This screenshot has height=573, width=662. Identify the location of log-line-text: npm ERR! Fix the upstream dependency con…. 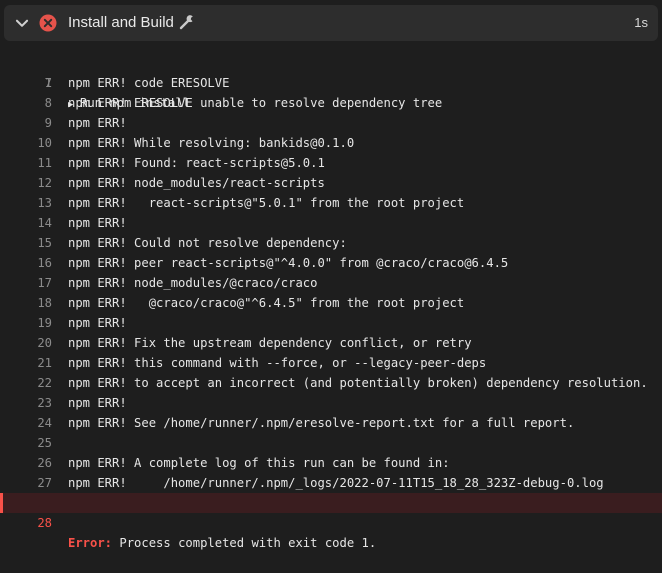
(270, 343).